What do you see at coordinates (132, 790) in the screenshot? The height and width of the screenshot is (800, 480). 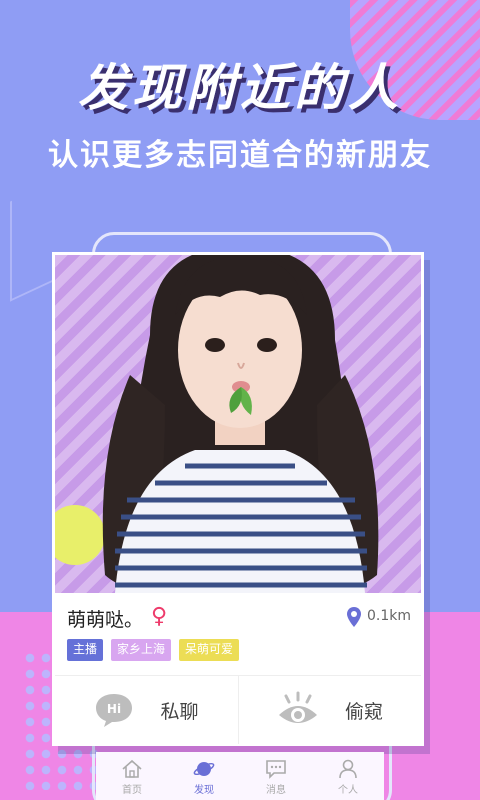 I see `tab-label: 首页` at bounding box center [132, 790].